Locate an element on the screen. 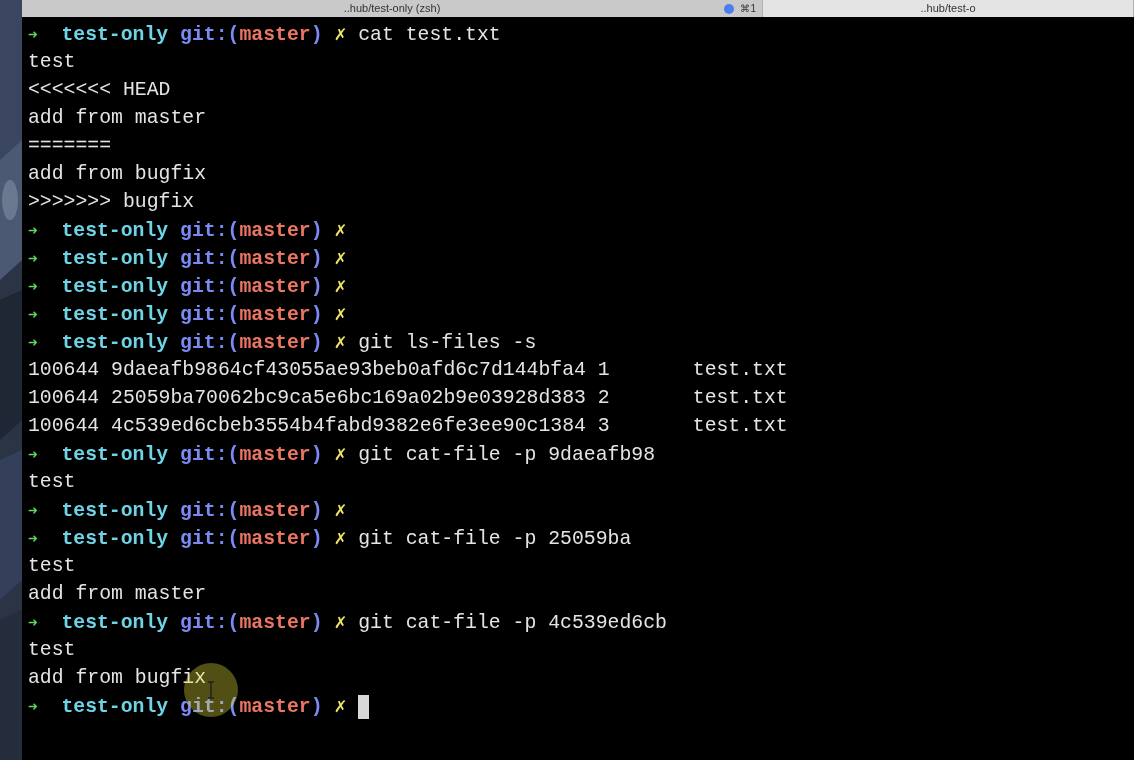  output-line: 100644 25059ba70062bc9ca5e6bc169a02b9e03928d383 2 test.txt is located at coordinates (408, 398).